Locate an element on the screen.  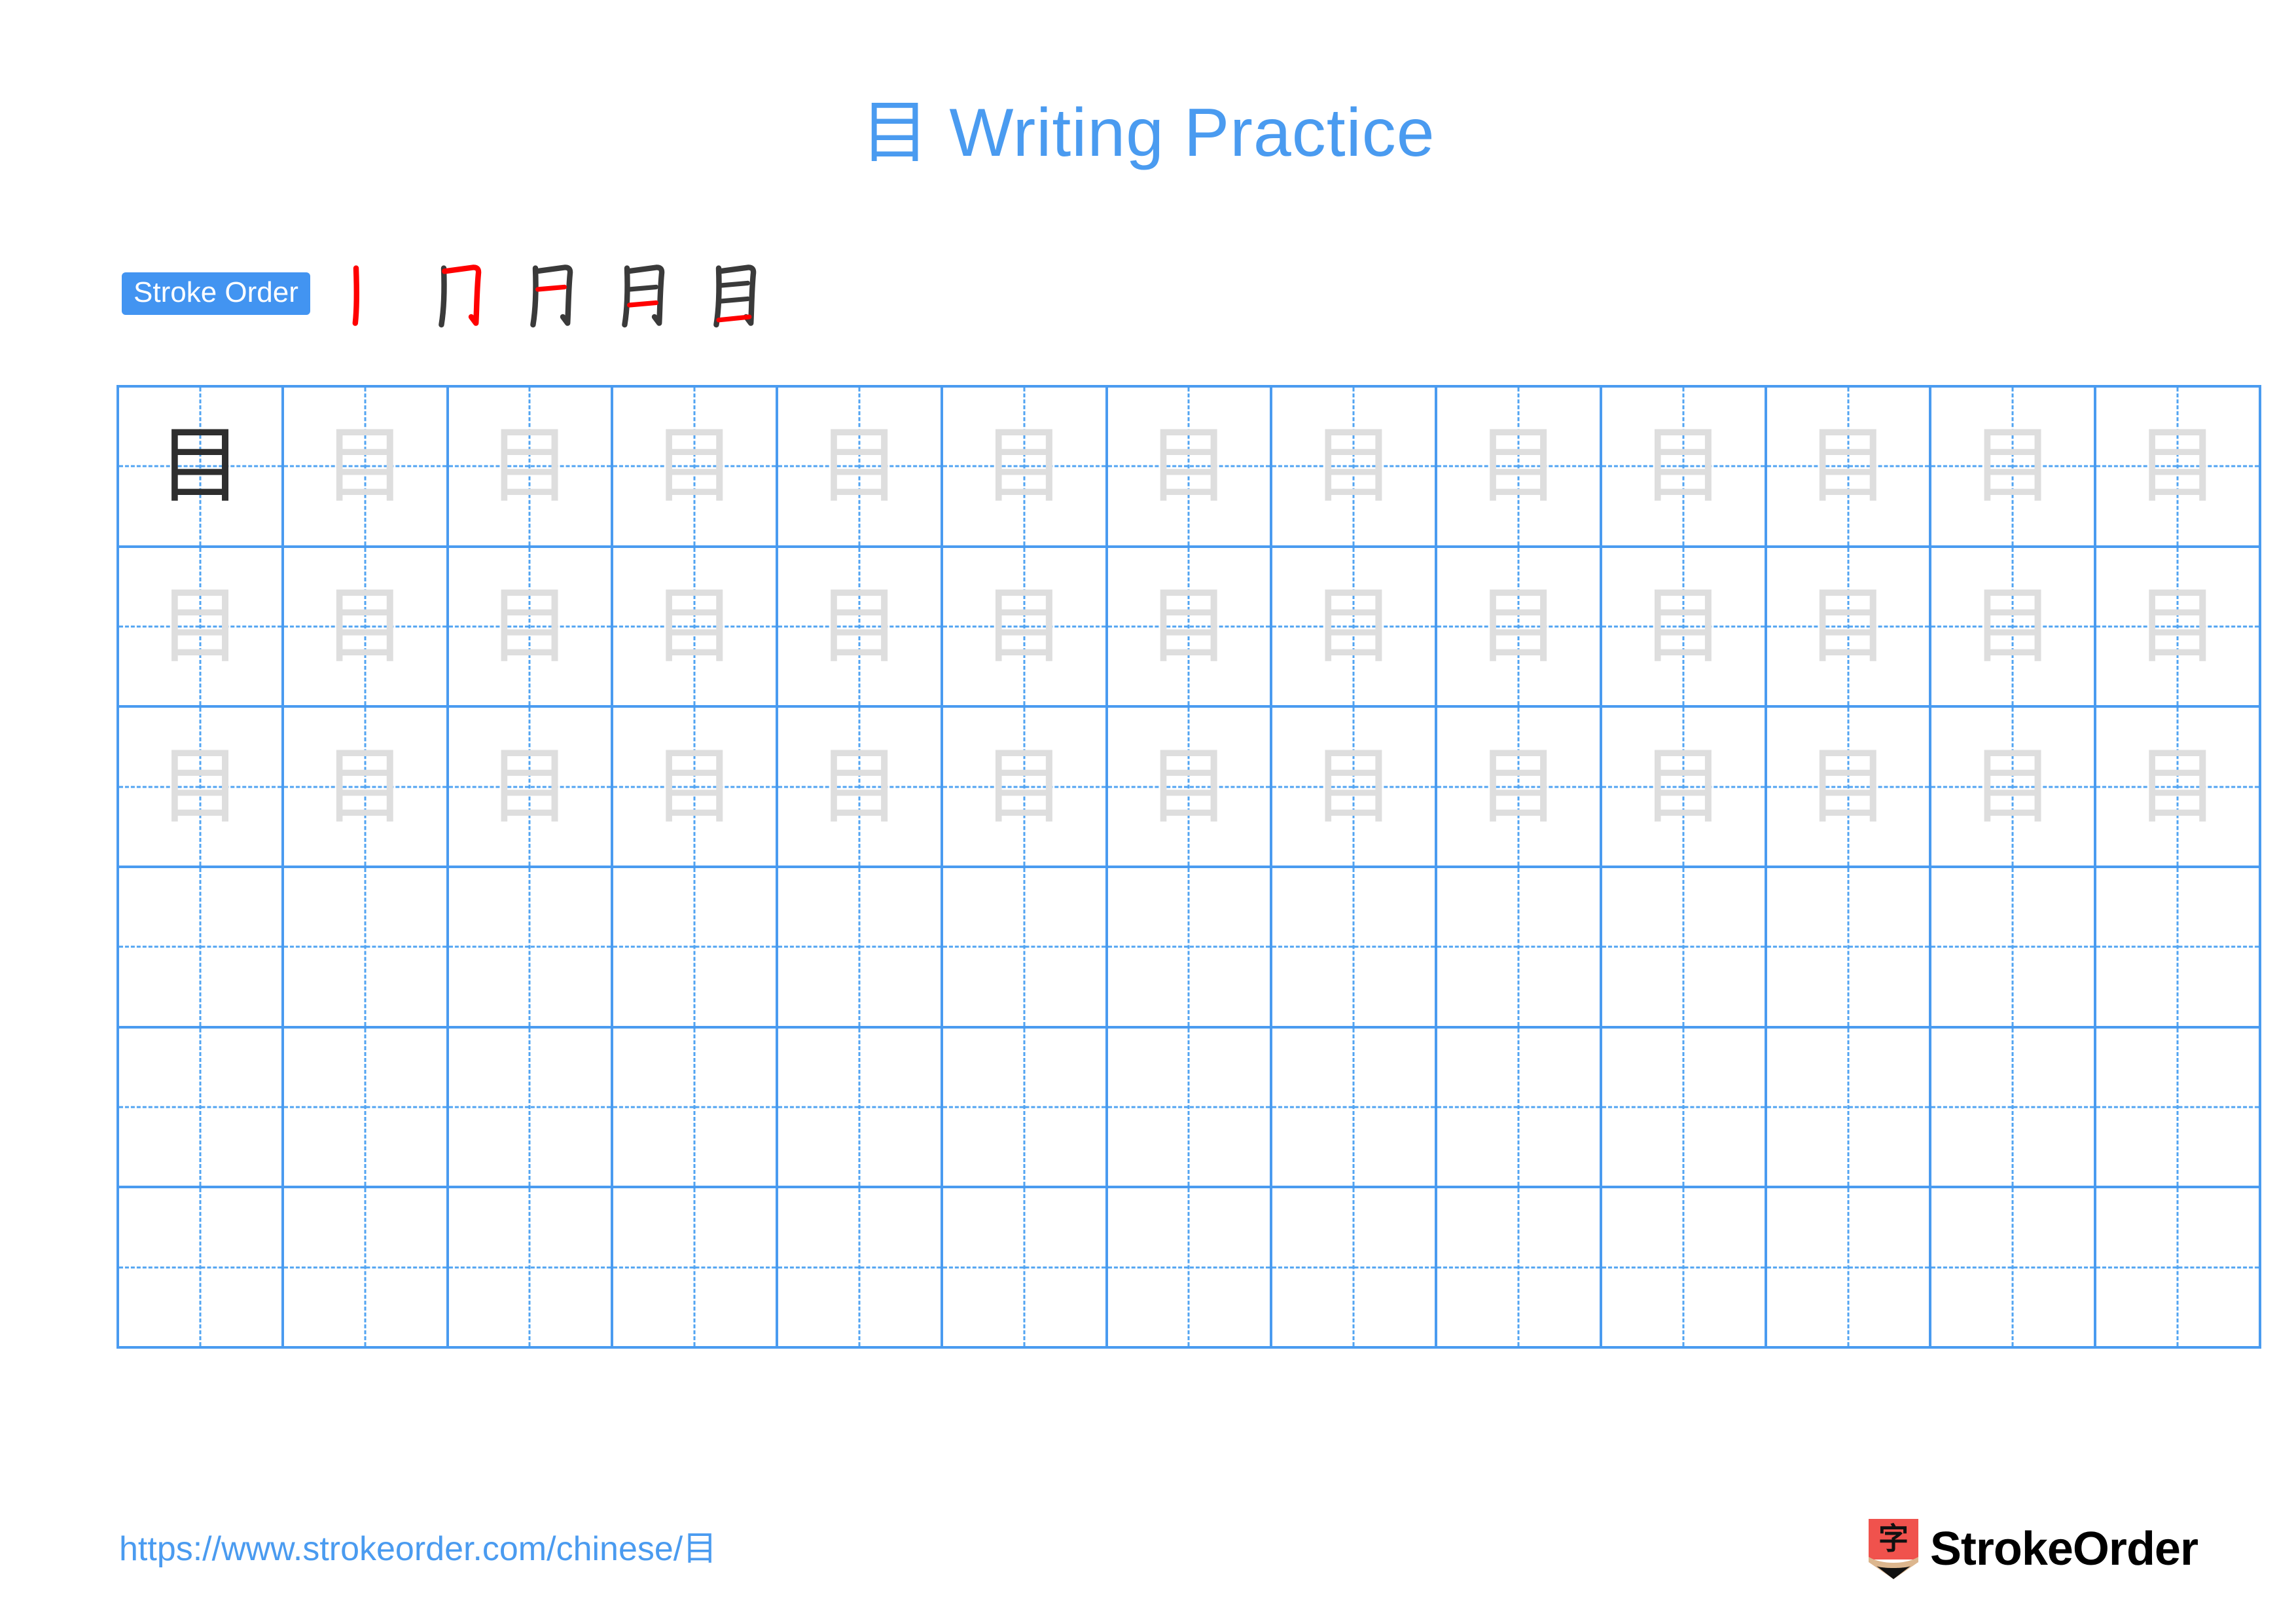
grid-cell-r5-c10 is located at coordinates (1684, 1108).